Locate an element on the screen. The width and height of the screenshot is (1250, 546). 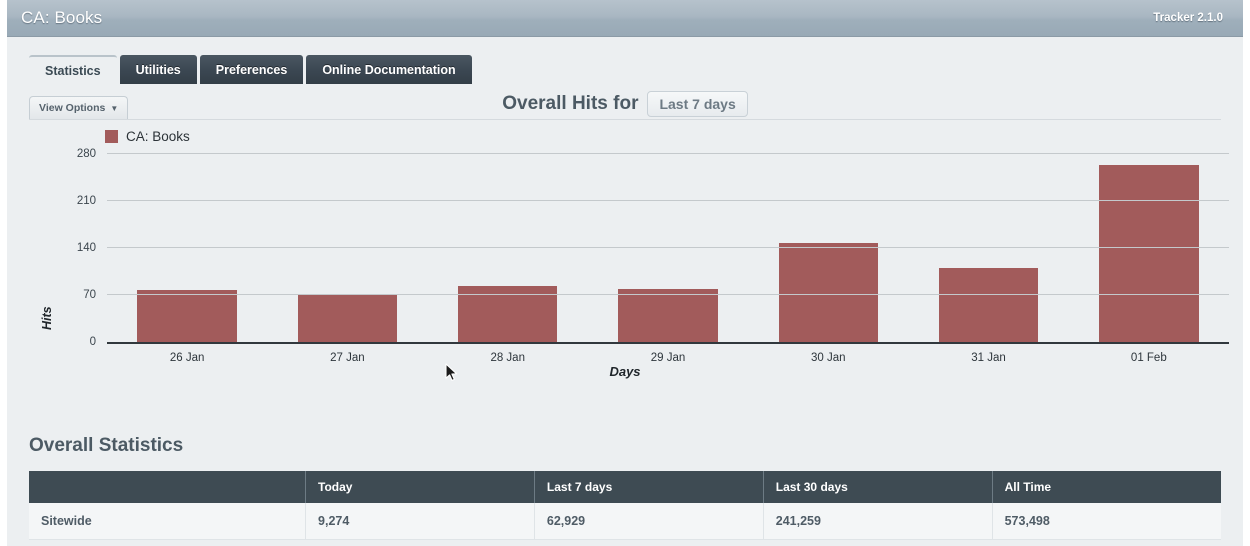
table-header-row: Today Last 7 days Last 30 days All Time is located at coordinates (625, 487).